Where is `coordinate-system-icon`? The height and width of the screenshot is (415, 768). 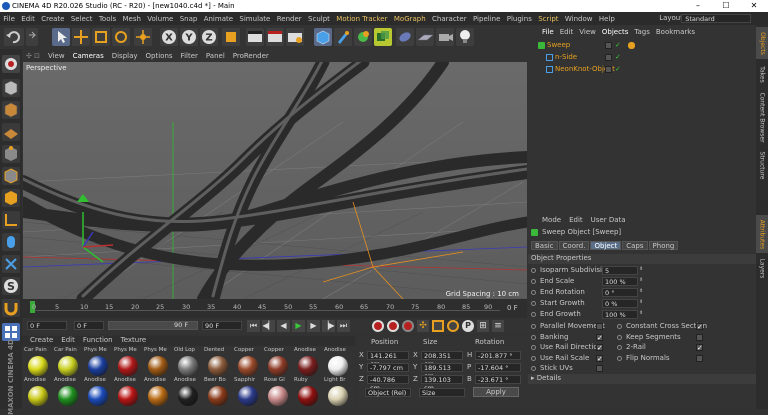 coordinate-system-icon is located at coordinates (231, 37).